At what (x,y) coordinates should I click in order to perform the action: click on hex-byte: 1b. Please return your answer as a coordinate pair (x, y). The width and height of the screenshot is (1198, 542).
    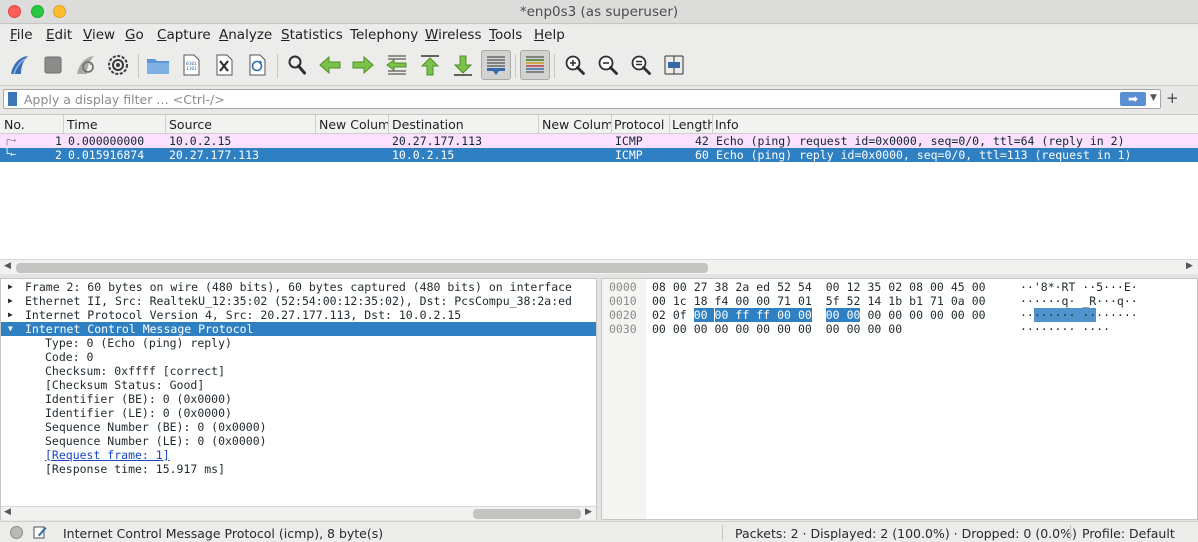
    Looking at the image, I should click on (895, 301).